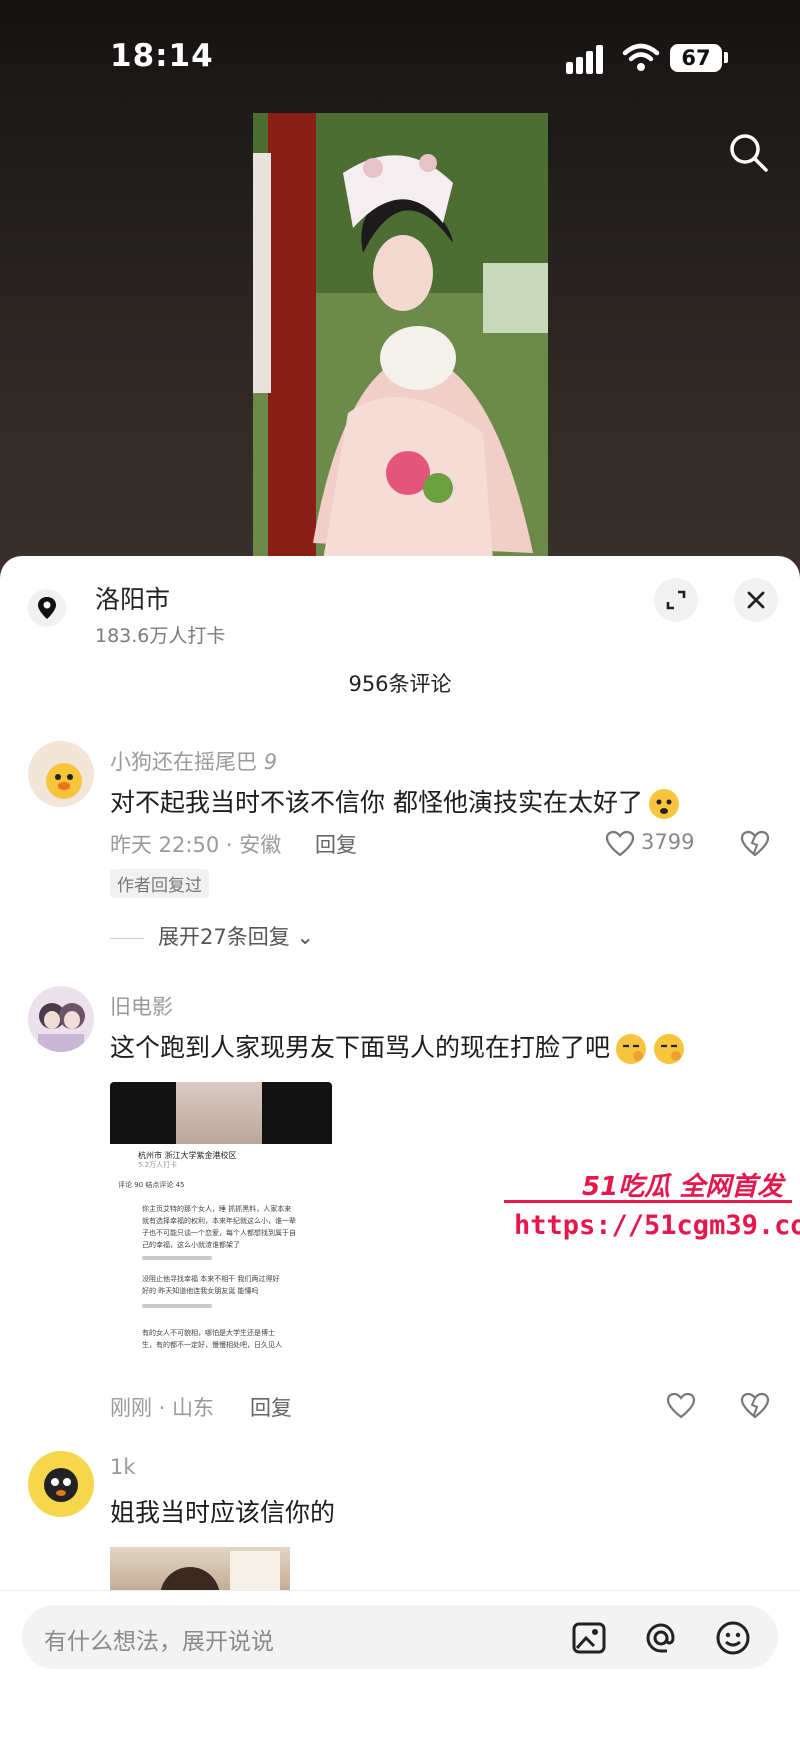 The image size is (800, 1740). Describe the element at coordinates (47, 608) in the screenshot. I see `location-pin-icon` at that location.